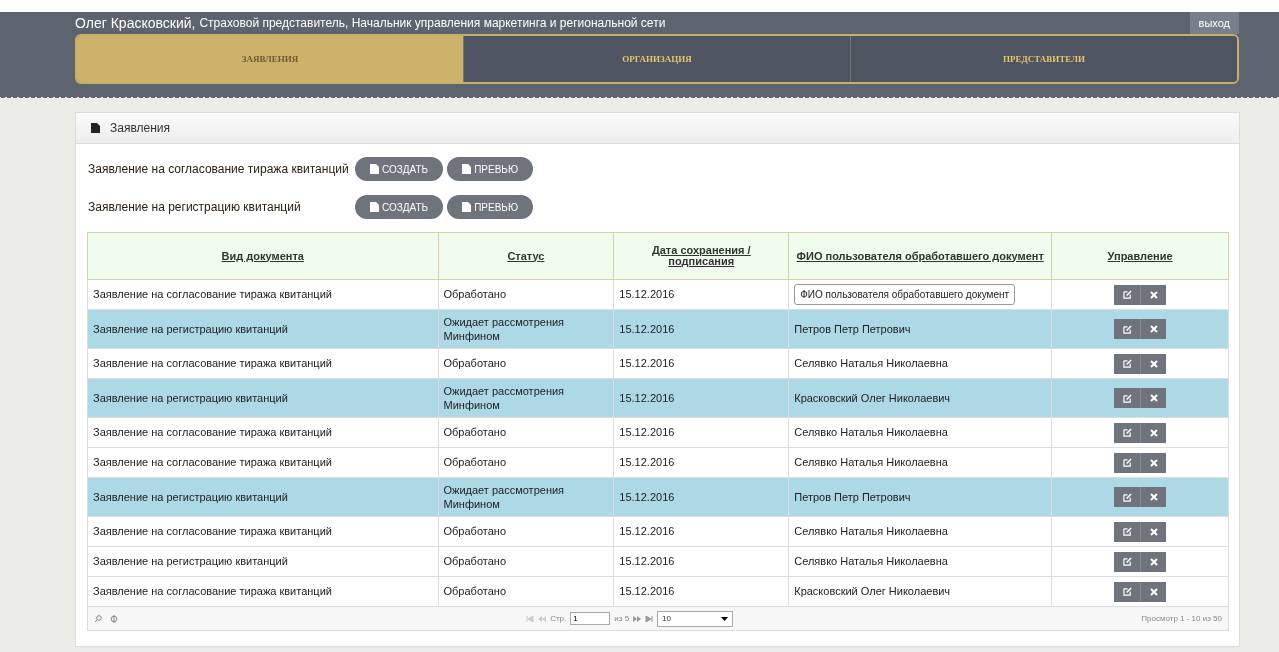 The height and width of the screenshot is (652, 1279). Describe the element at coordinates (656, 59) in the screenshot. I see `nav-tab: ОРГАНИЗАЦИЯ` at that location.